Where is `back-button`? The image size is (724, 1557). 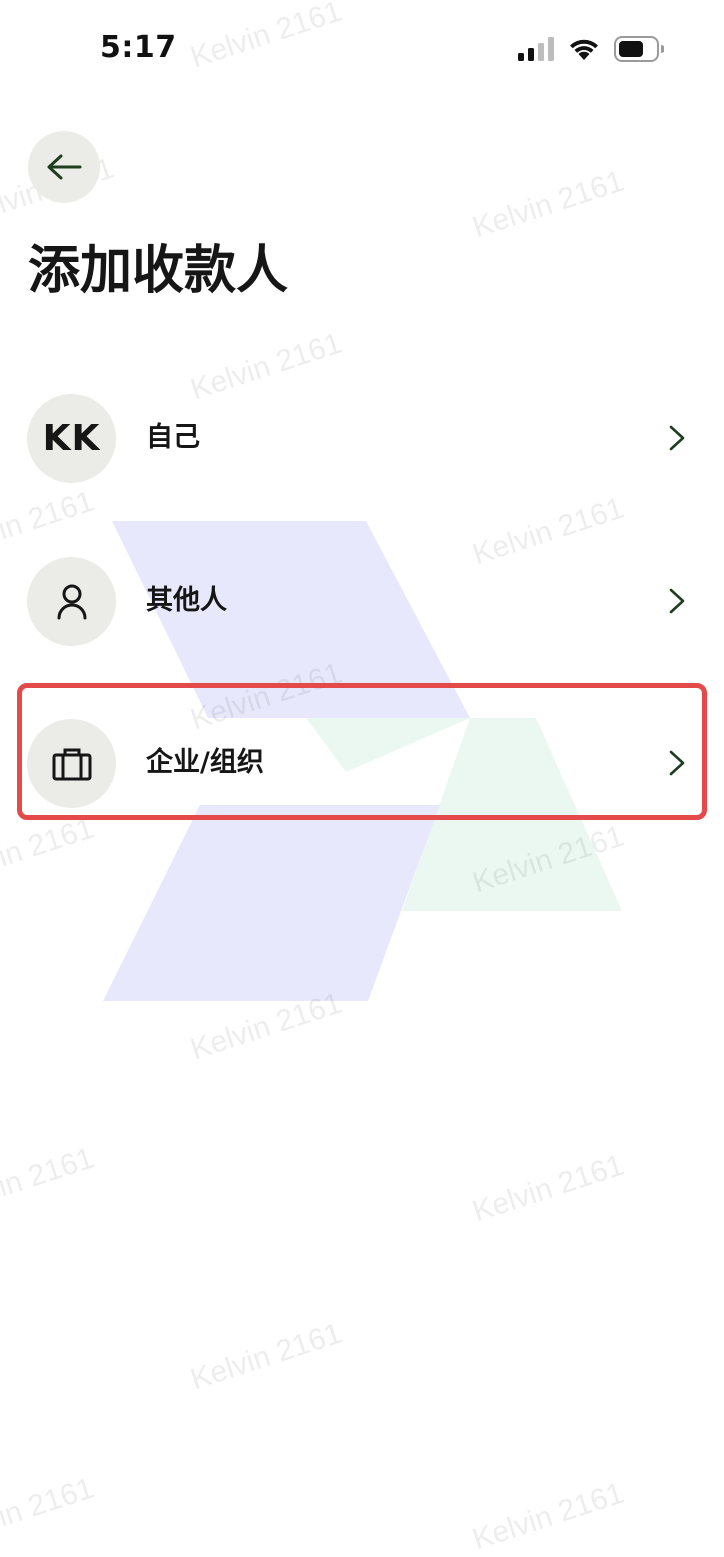
back-button is located at coordinates (64, 167).